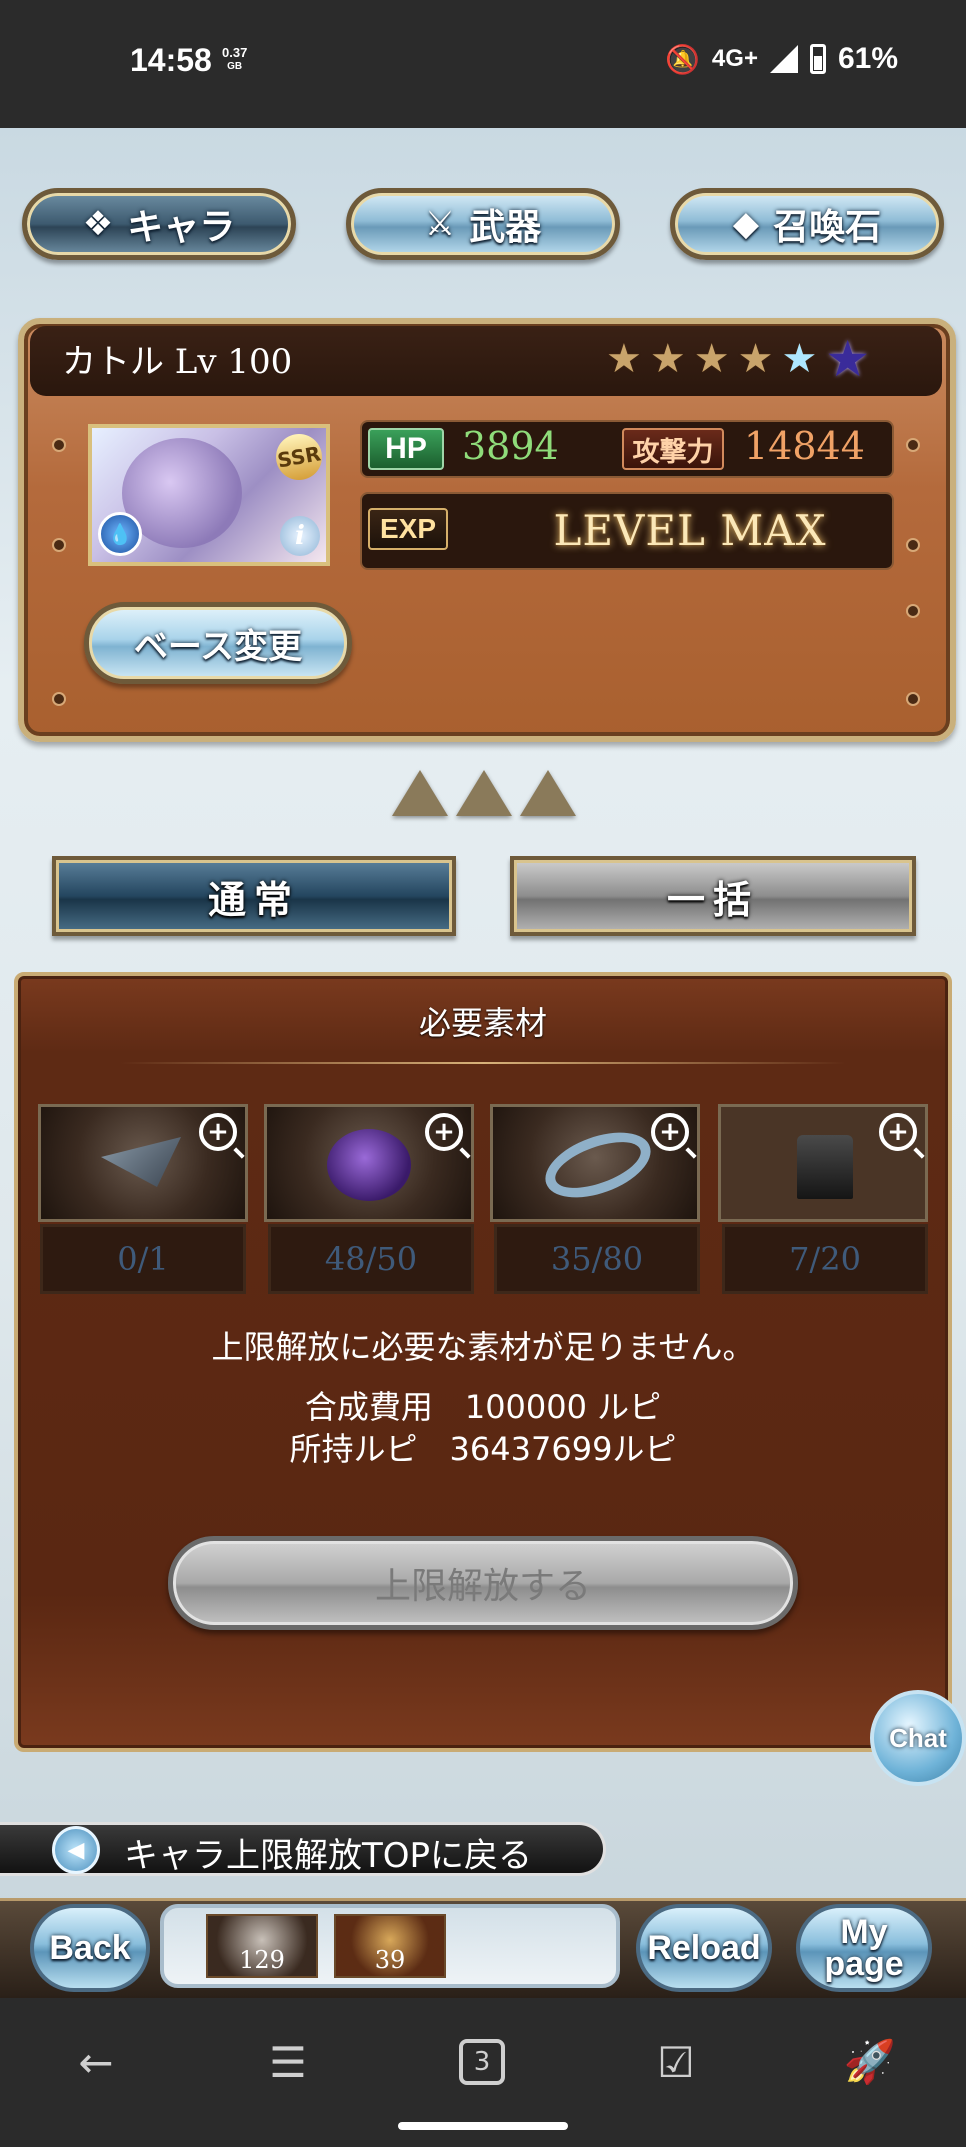 The height and width of the screenshot is (2147, 966). What do you see at coordinates (483, 1063) in the screenshot?
I see `title-divider` at bounding box center [483, 1063].